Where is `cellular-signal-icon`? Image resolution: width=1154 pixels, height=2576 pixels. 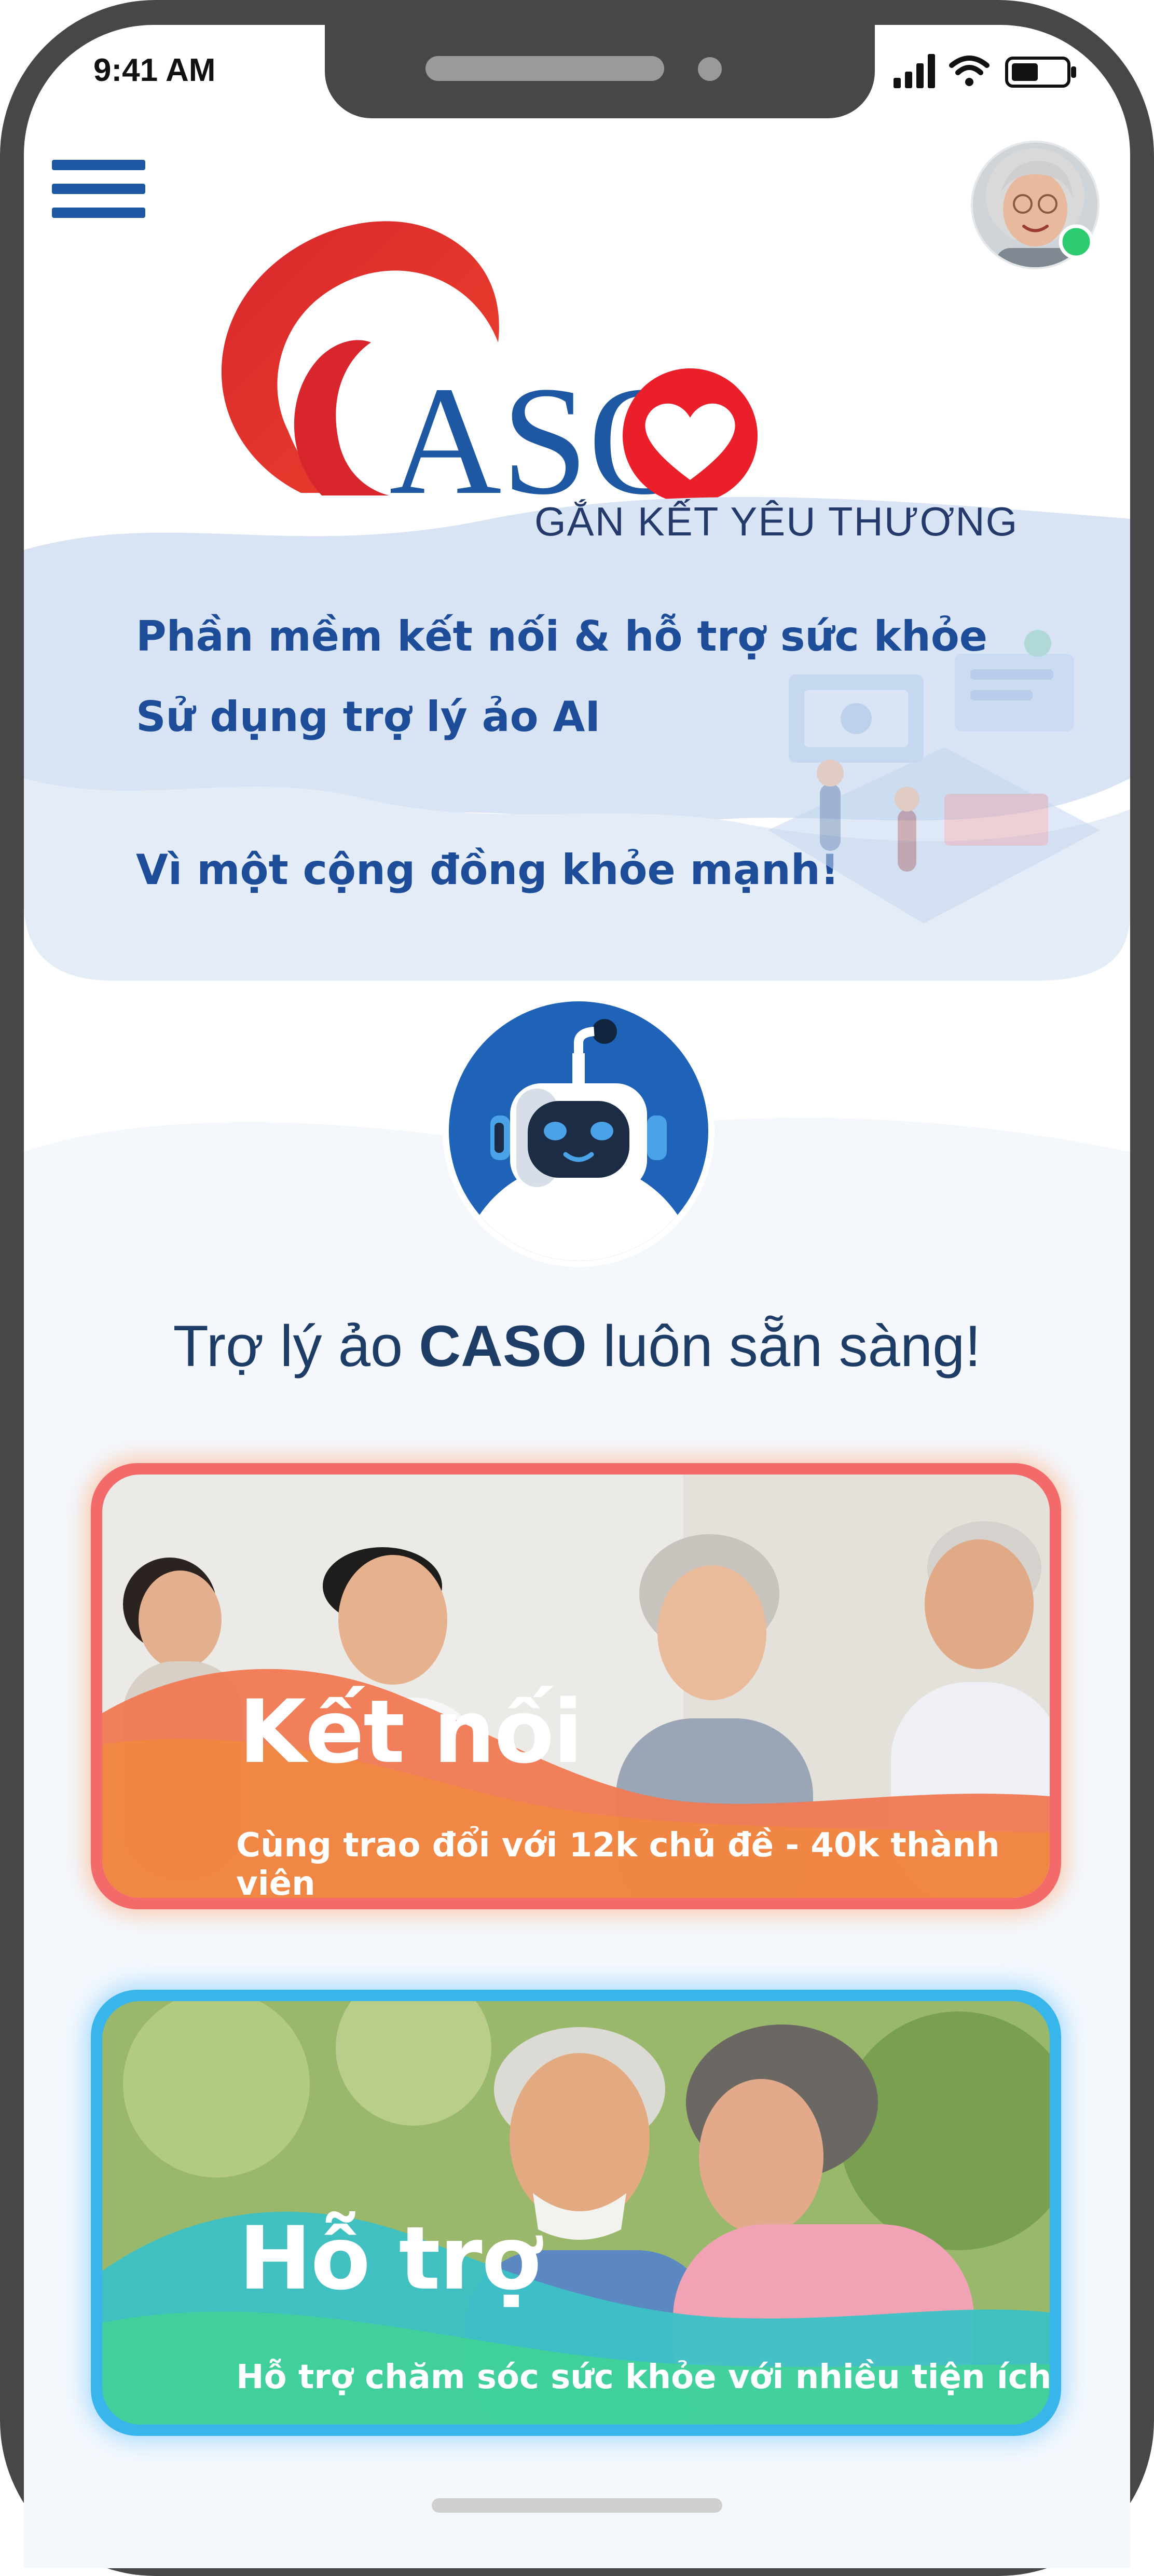 cellular-signal-icon is located at coordinates (914, 71).